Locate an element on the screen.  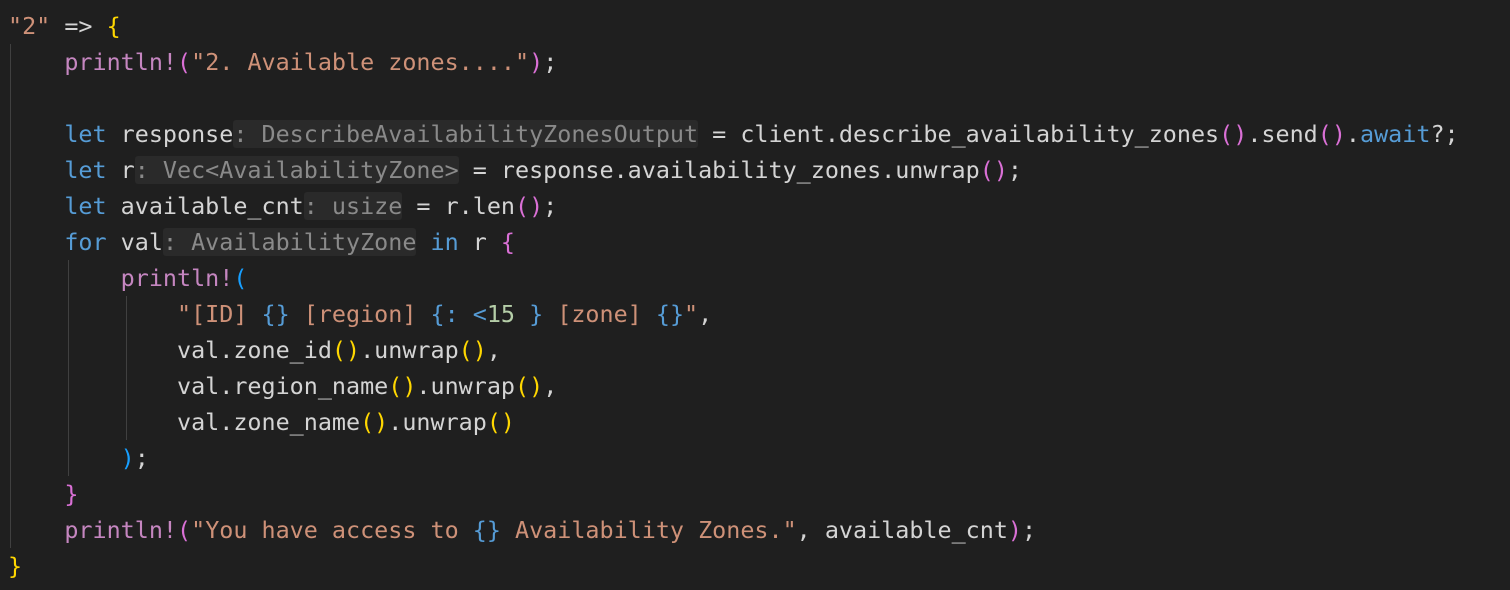
type-hint: : DescribeAvailabilityZonesOutput is located at coordinates (466, 134).